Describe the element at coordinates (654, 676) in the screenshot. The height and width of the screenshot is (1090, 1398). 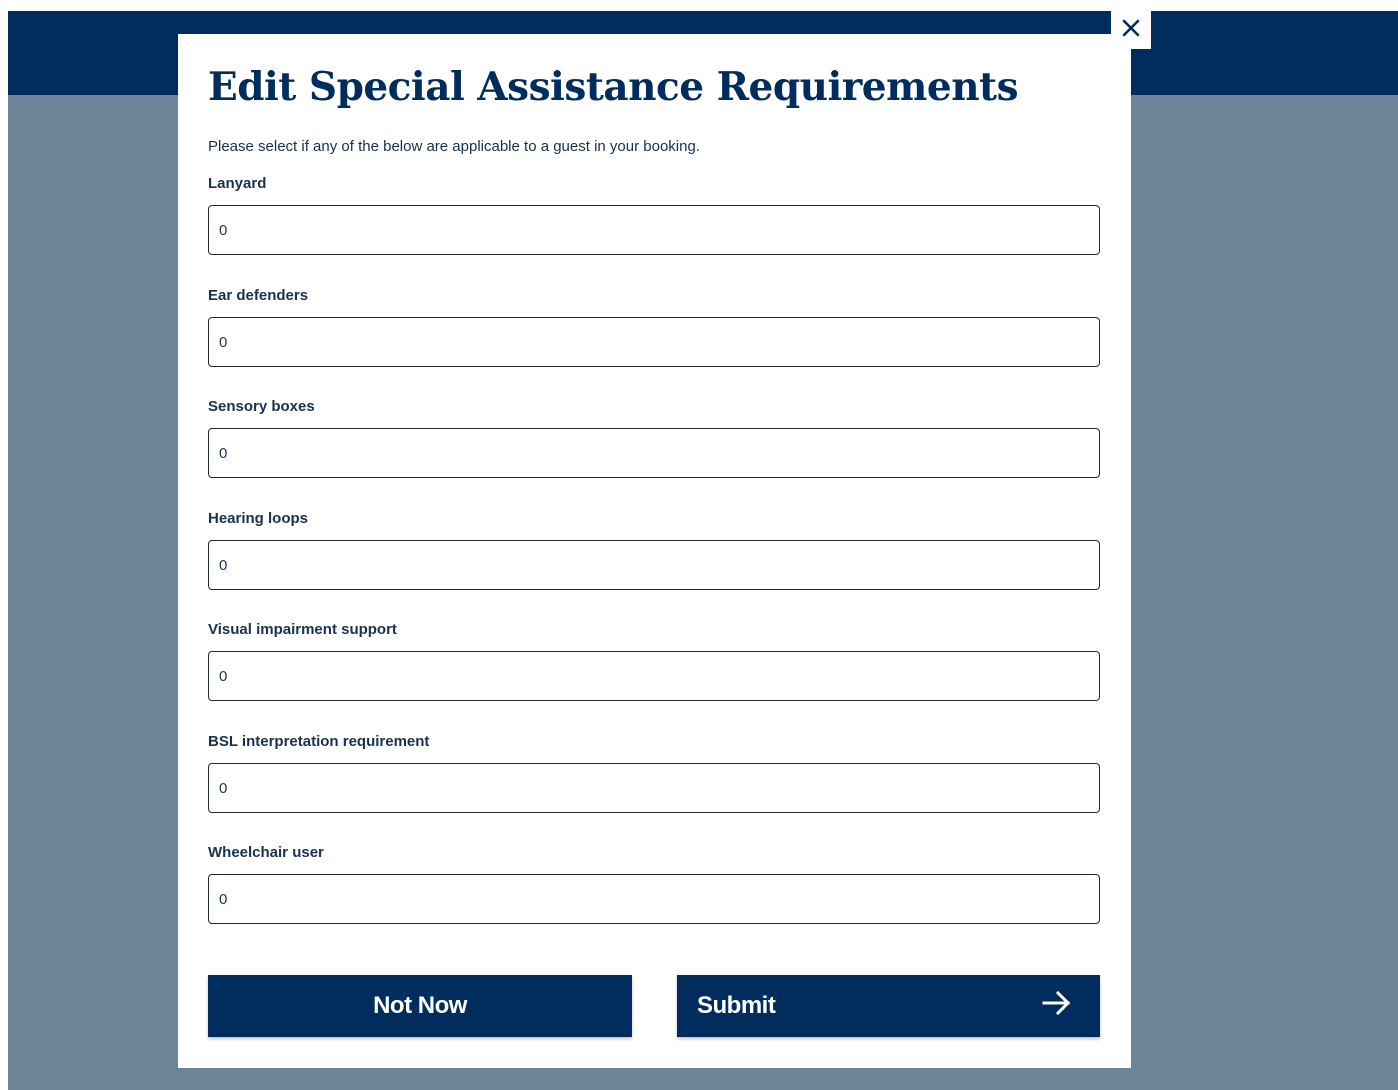
I see `visual-impairment-support-input` at that location.